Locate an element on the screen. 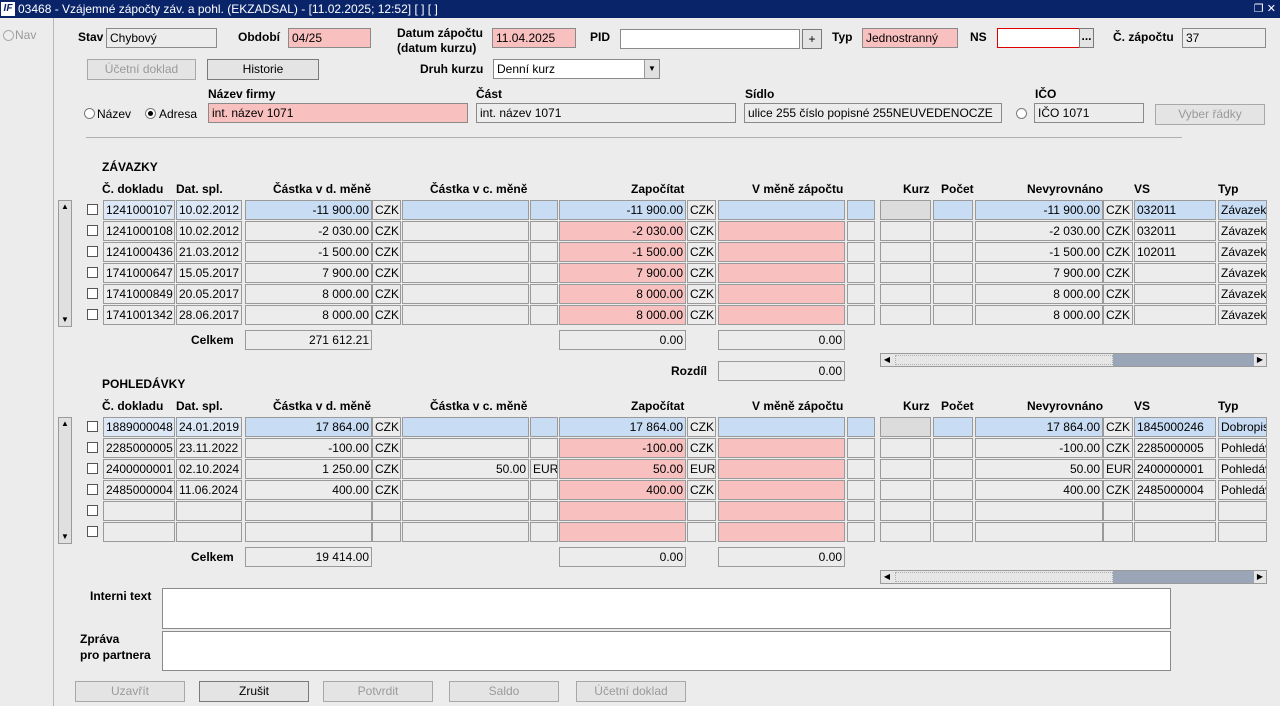 The height and width of the screenshot is (706, 1280). cell-date: 28.06.2017 is located at coordinates (209, 315).